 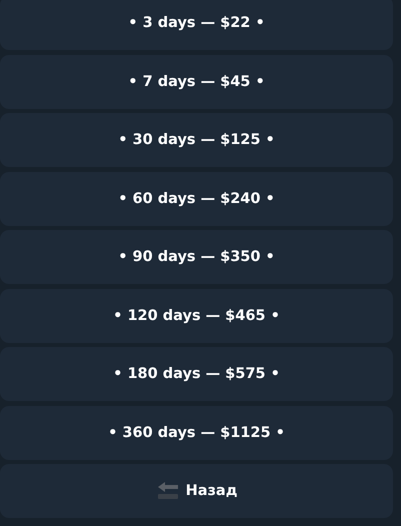 I want to click on plan-button: • 60 days — $240 •, so click(x=196, y=199).